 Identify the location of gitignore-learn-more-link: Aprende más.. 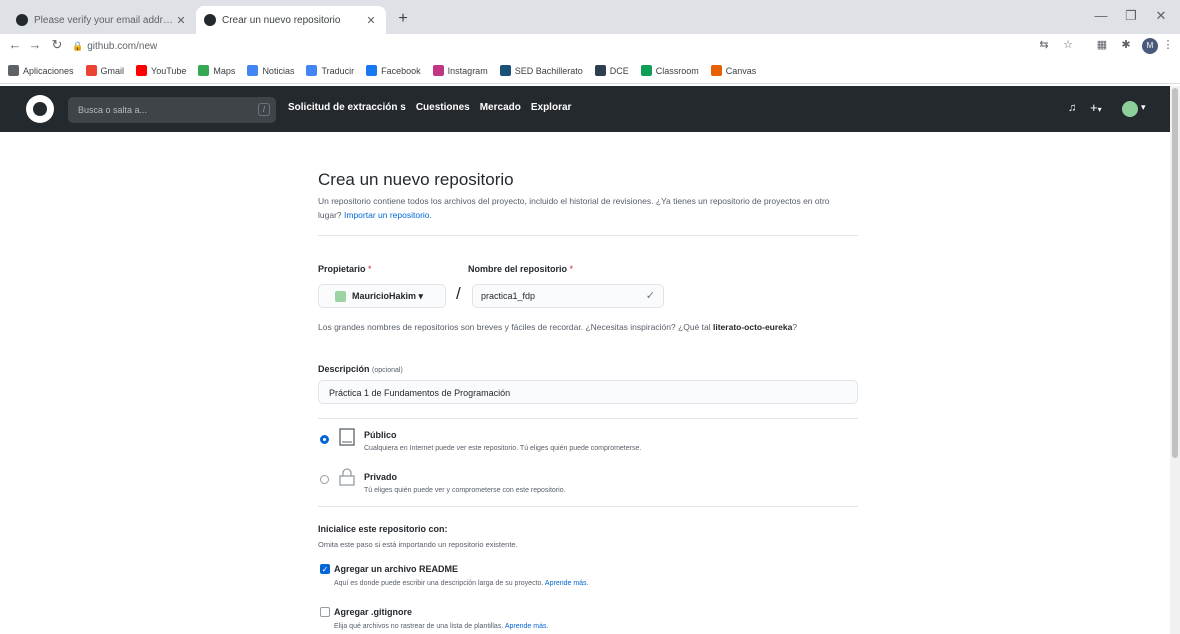
(527, 626).